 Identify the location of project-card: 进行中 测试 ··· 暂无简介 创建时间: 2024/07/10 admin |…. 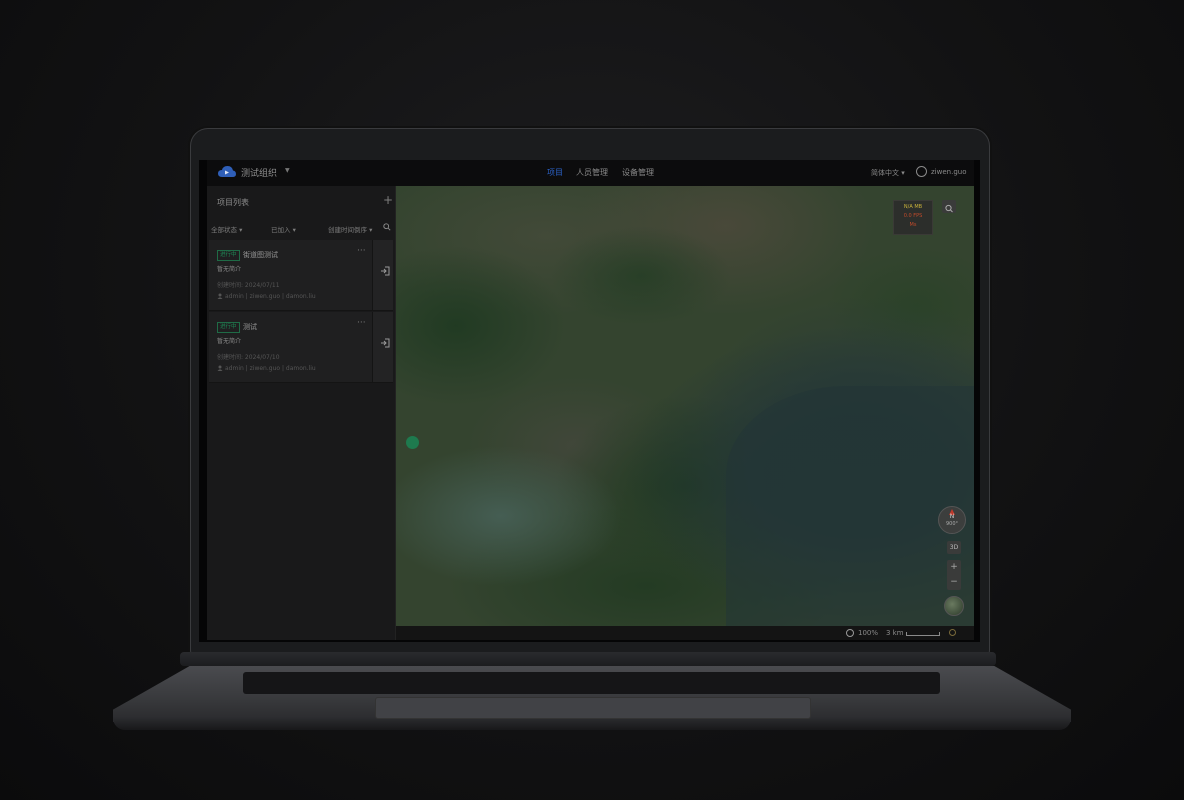
(301, 347).